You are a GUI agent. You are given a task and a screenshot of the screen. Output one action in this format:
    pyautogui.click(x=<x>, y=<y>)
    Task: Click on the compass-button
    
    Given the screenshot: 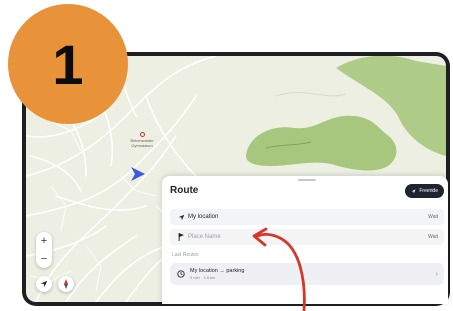 What is the action you would take?
    pyautogui.click(x=66, y=284)
    